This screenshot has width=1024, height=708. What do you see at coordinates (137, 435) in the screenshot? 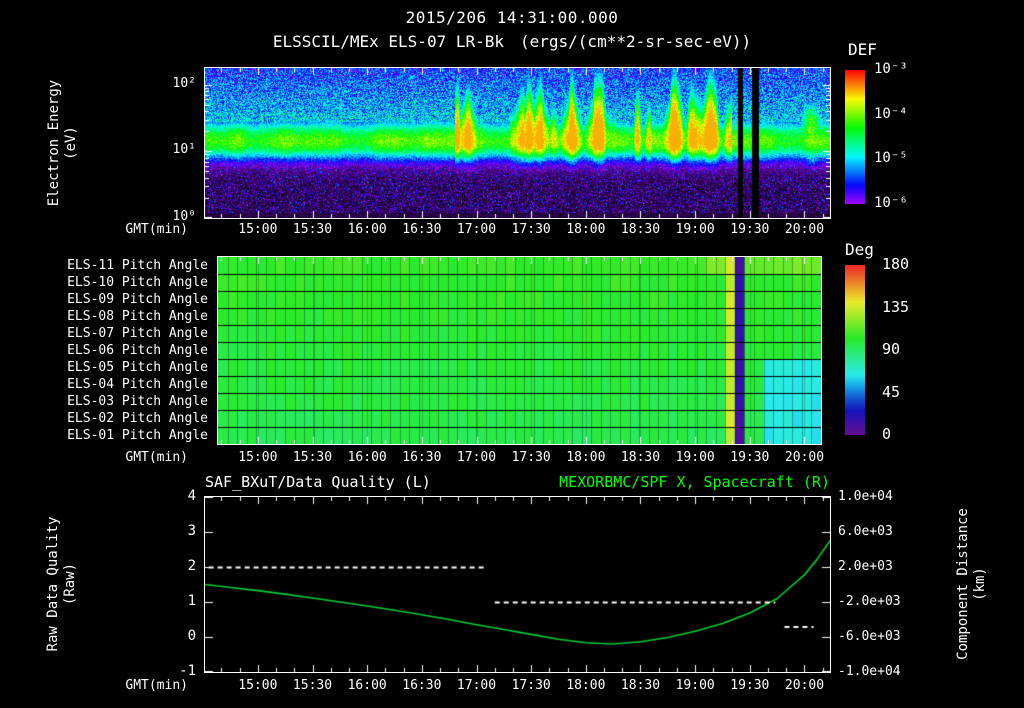
I see `pitch-row-label: ELS-01 Pitch Angle` at bounding box center [137, 435].